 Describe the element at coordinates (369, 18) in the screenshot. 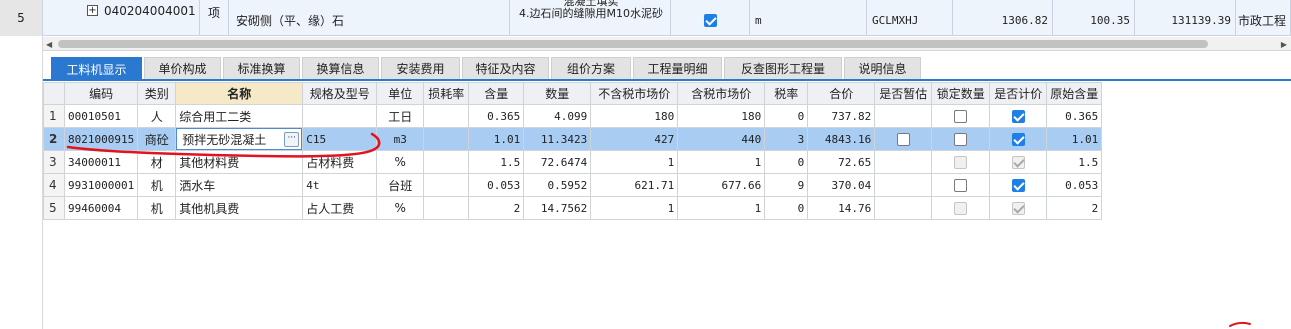

I see `item-name: 安砌侧（平、缘）石` at that location.